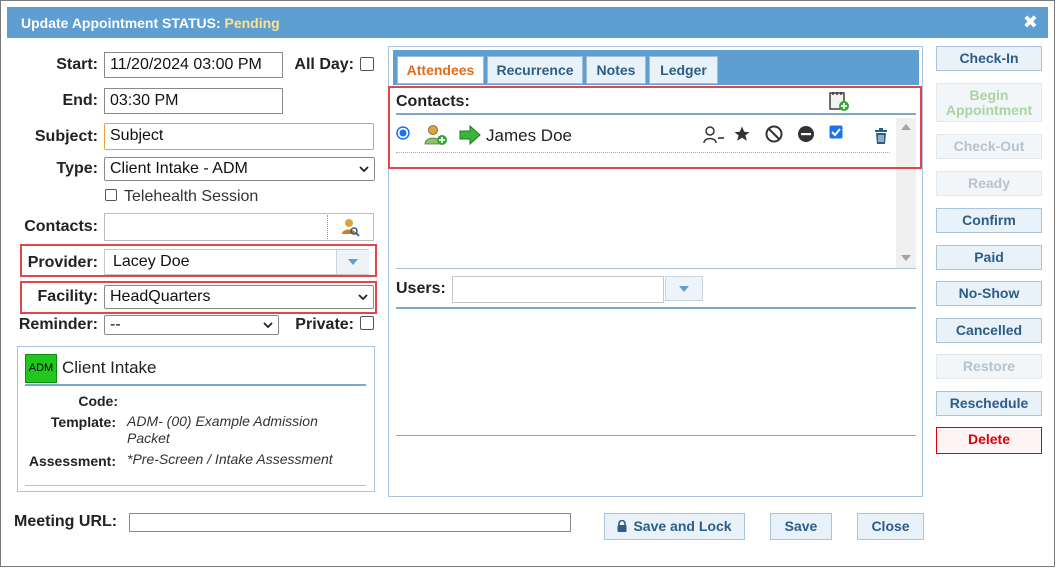 This screenshot has height=569, width=1057. I want to click on allday-label: All Day:, so click(324, 64).